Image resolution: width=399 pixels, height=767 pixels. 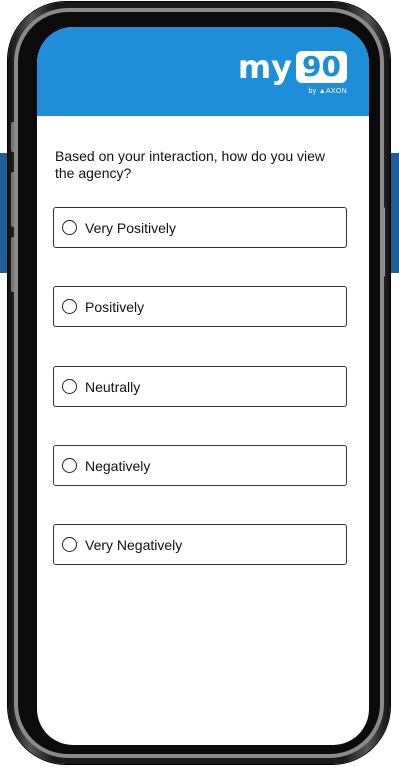 What do you see at coordinates (200, 465) in the screenshot?
I see `option-negatively: Negatively` at bounding box center [200, 465].